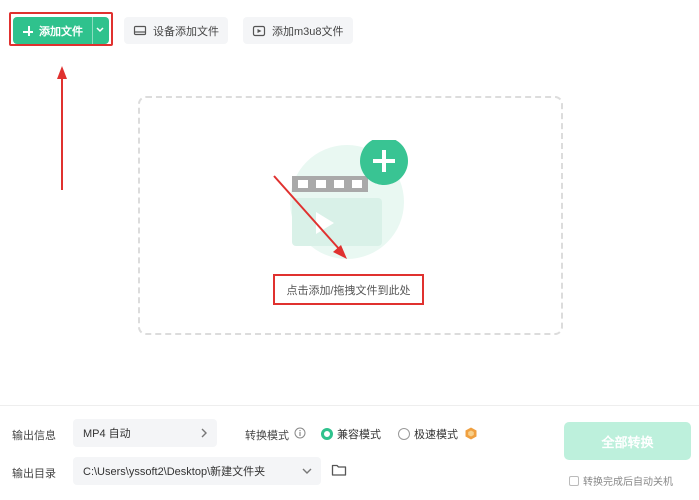 This screenshot has height=500, width=699. I want to click on add-file-button: 添加文件, so click(61, 30).